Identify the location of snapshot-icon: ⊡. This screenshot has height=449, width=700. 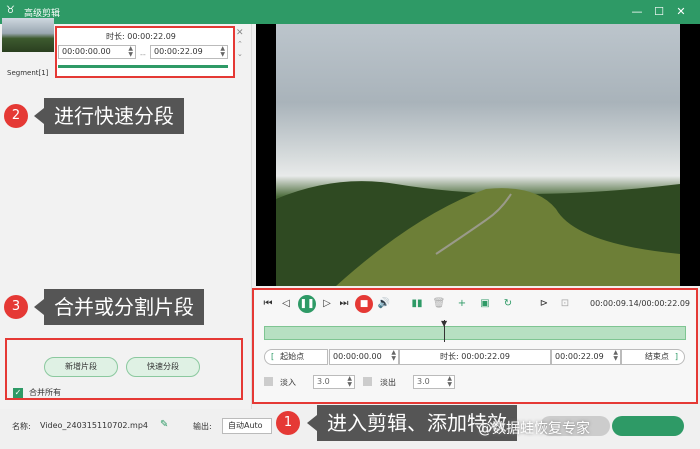
(565, 304).